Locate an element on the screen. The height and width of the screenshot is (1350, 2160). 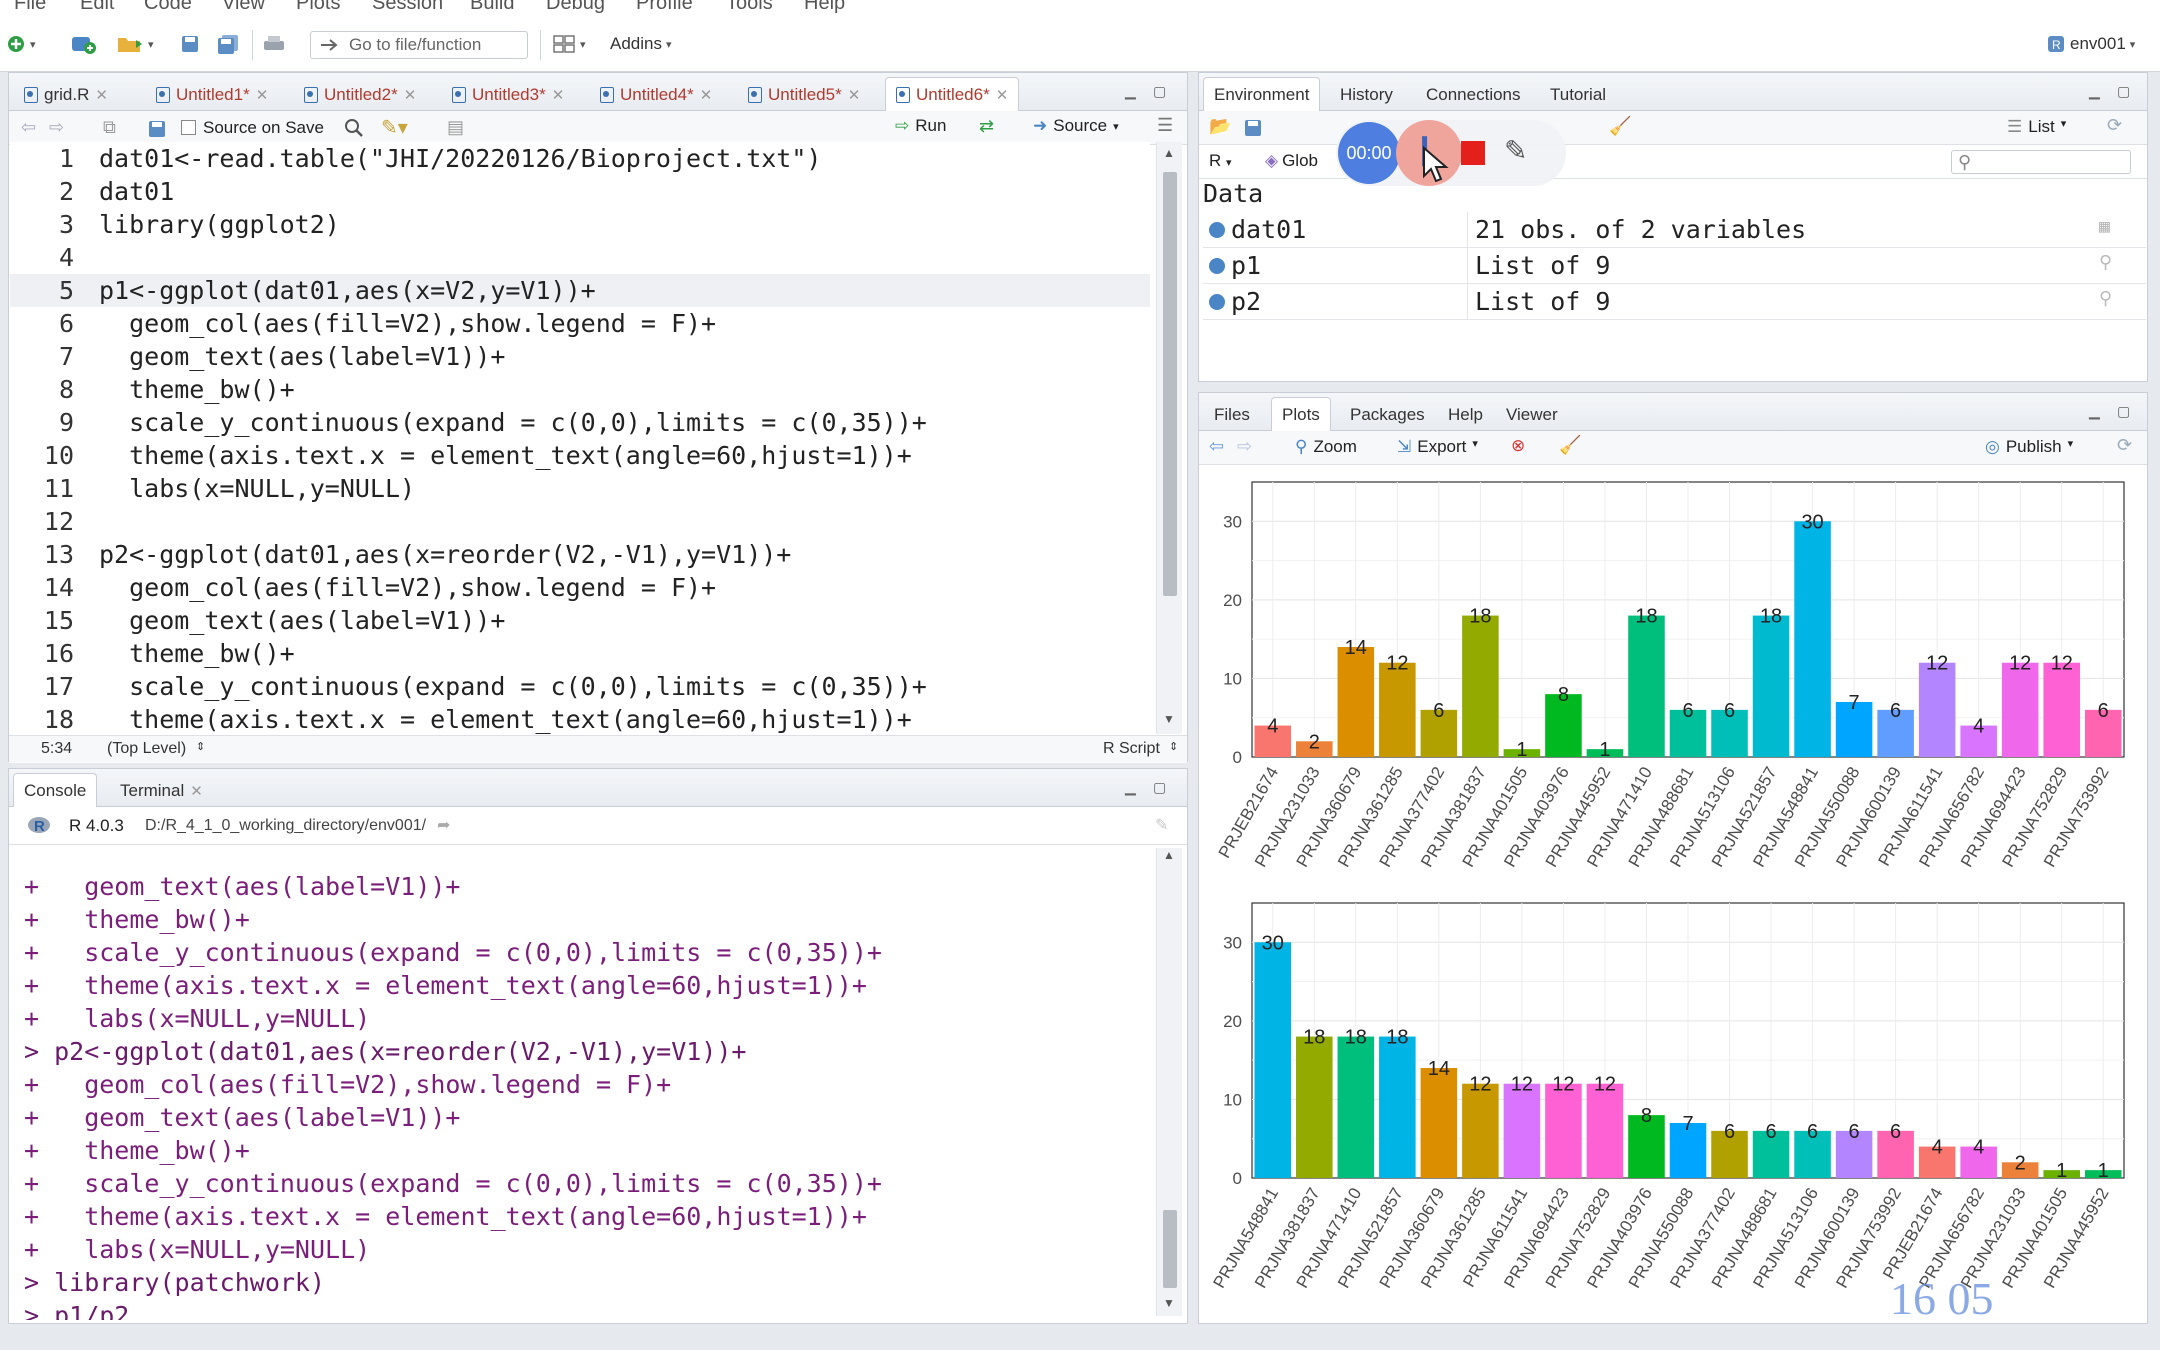
code-line: 4 is located at coordinates (580, 257).